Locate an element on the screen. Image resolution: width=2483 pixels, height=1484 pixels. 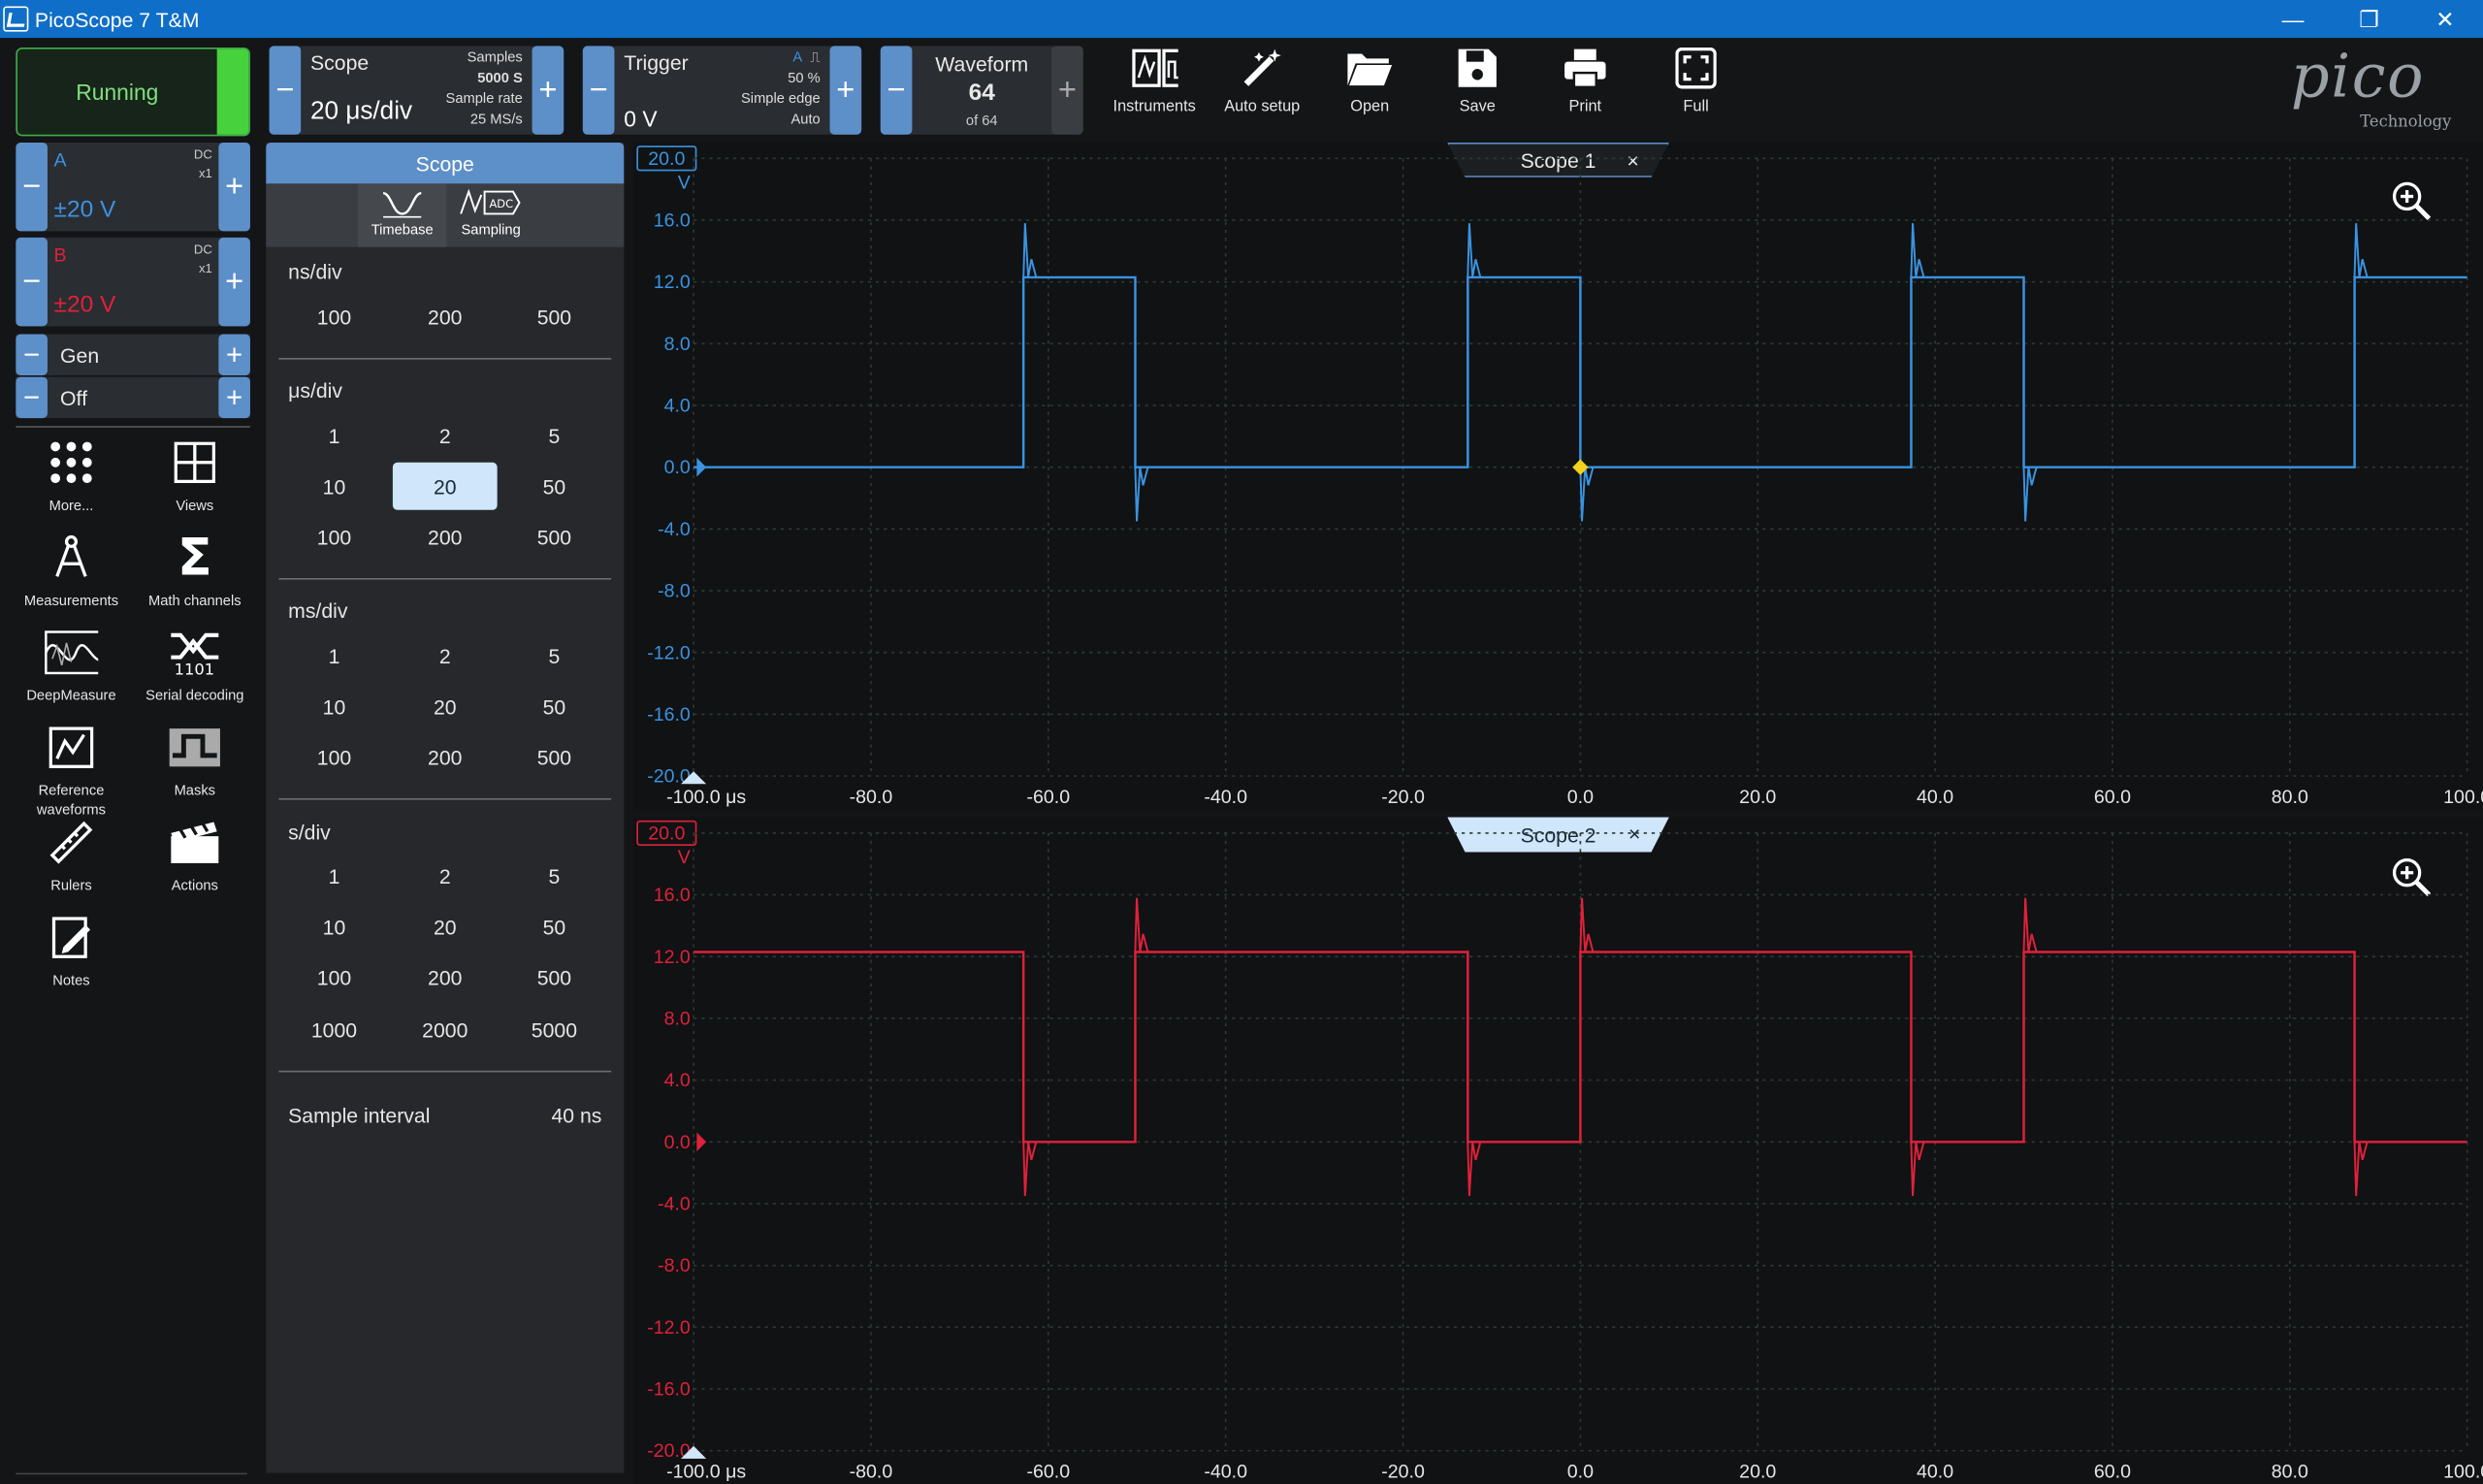
trigger-decrease-button: − is located at coordinates (599, 90).